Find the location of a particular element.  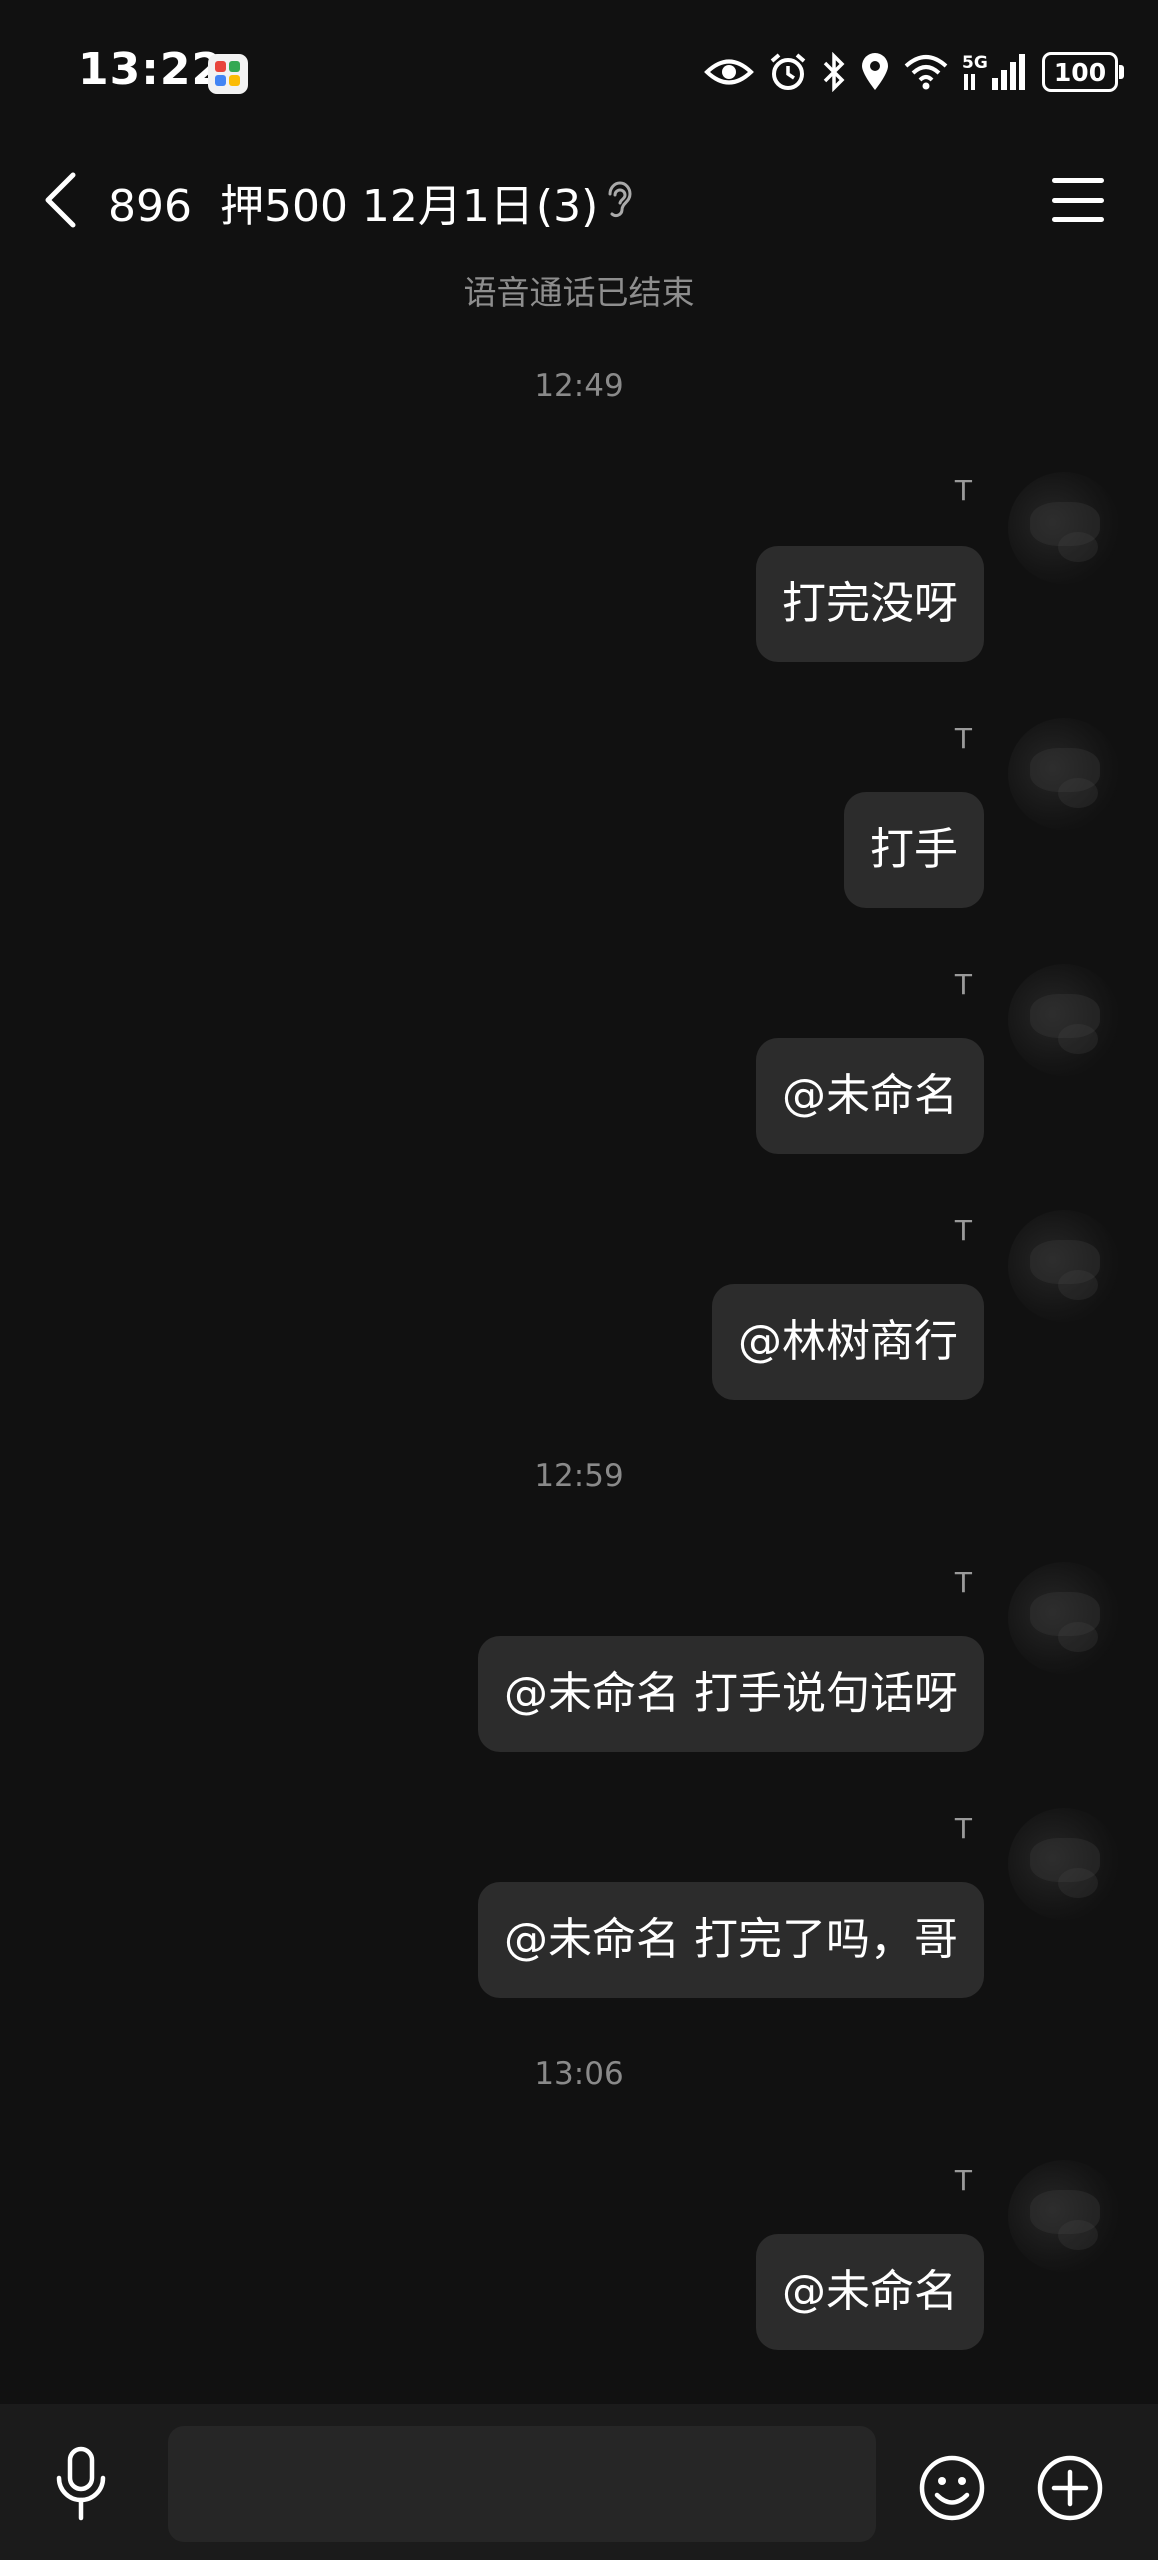

app-notification-icon is located at coordinates (228, 74).